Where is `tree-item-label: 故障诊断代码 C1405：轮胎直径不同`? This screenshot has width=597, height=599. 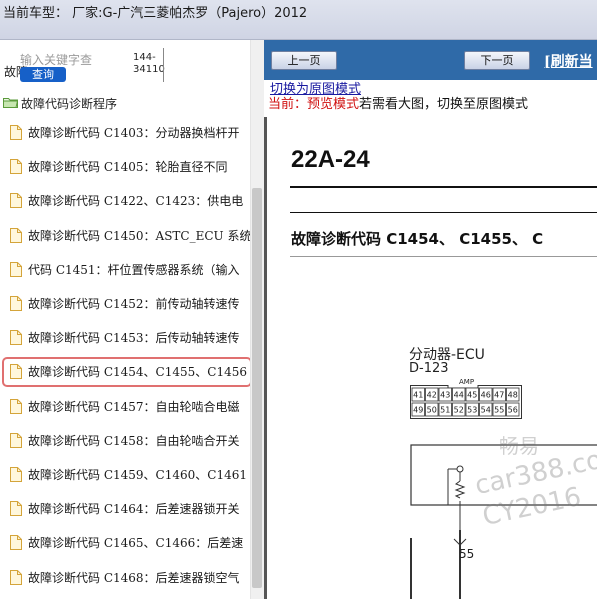 tree-item-label: 故障诊断代码 C1405：轮胎直径不同 is located at coordinates (128, 167).